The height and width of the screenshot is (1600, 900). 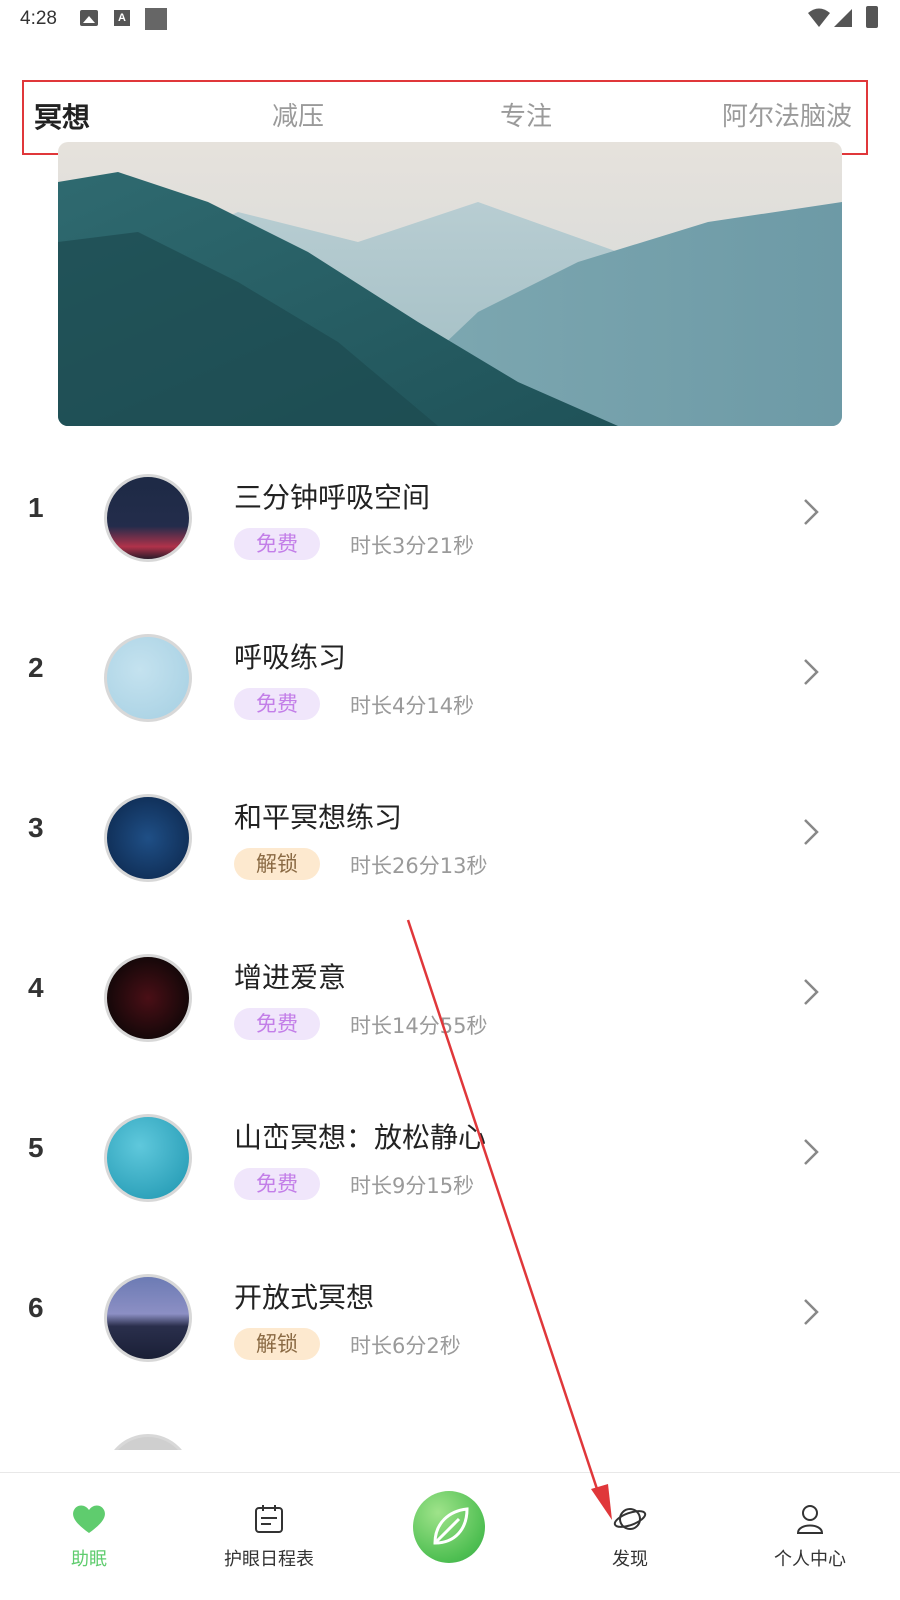 What do you see at coordinates (630, 1559) in the screenshot?
I see `nav-label: 发现` at bounding box center [630, 1559].